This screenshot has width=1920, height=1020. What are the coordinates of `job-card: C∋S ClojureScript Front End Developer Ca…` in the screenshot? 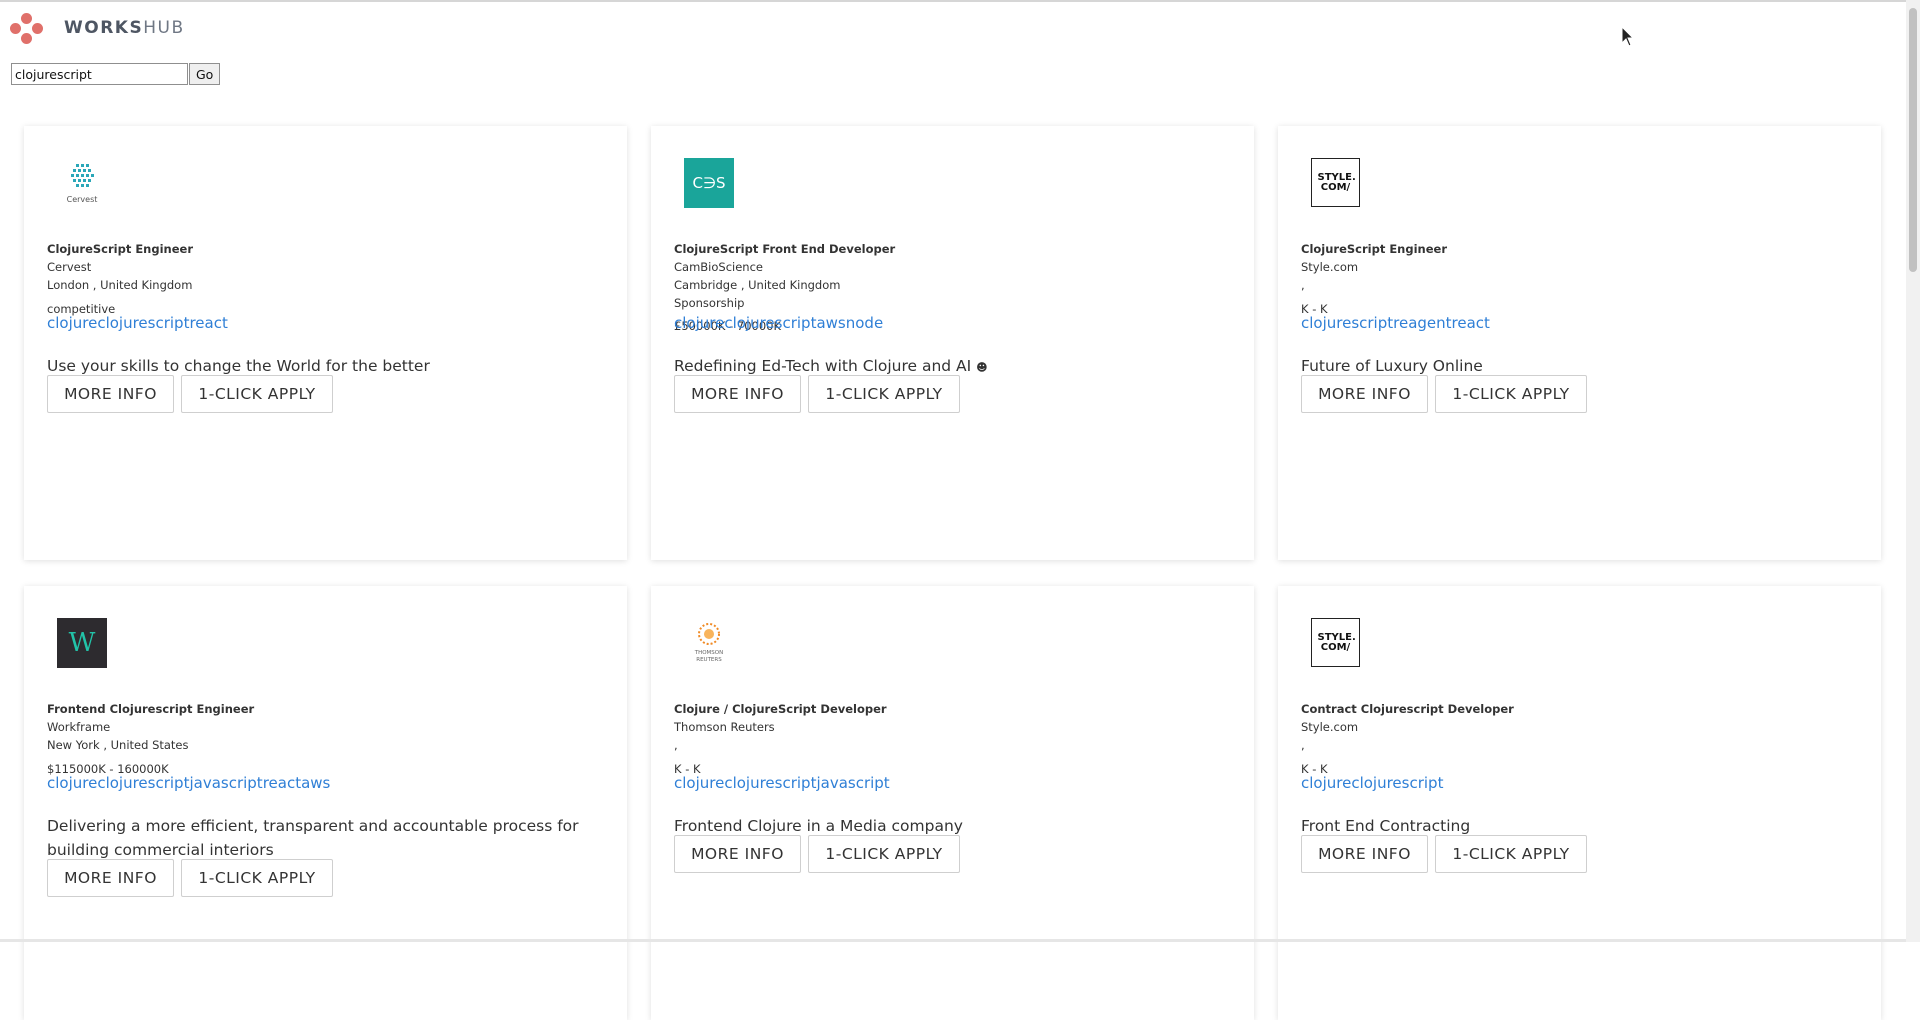 It's located at (952, 343).